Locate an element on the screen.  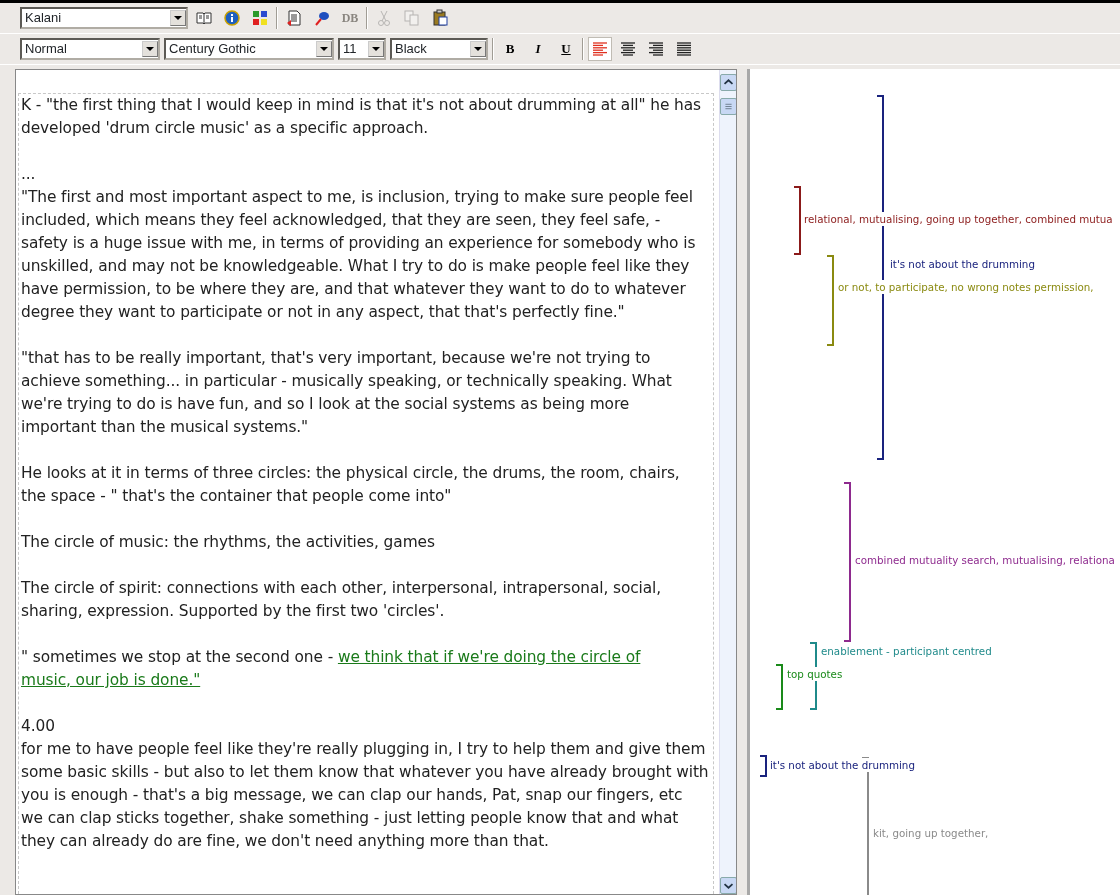
bold-button: B is located at coordinates (510, 49).